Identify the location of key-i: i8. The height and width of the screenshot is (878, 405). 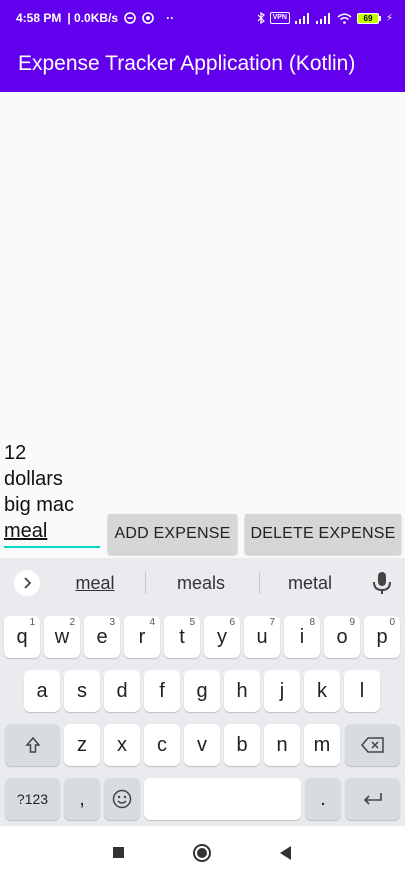
(302, 637).